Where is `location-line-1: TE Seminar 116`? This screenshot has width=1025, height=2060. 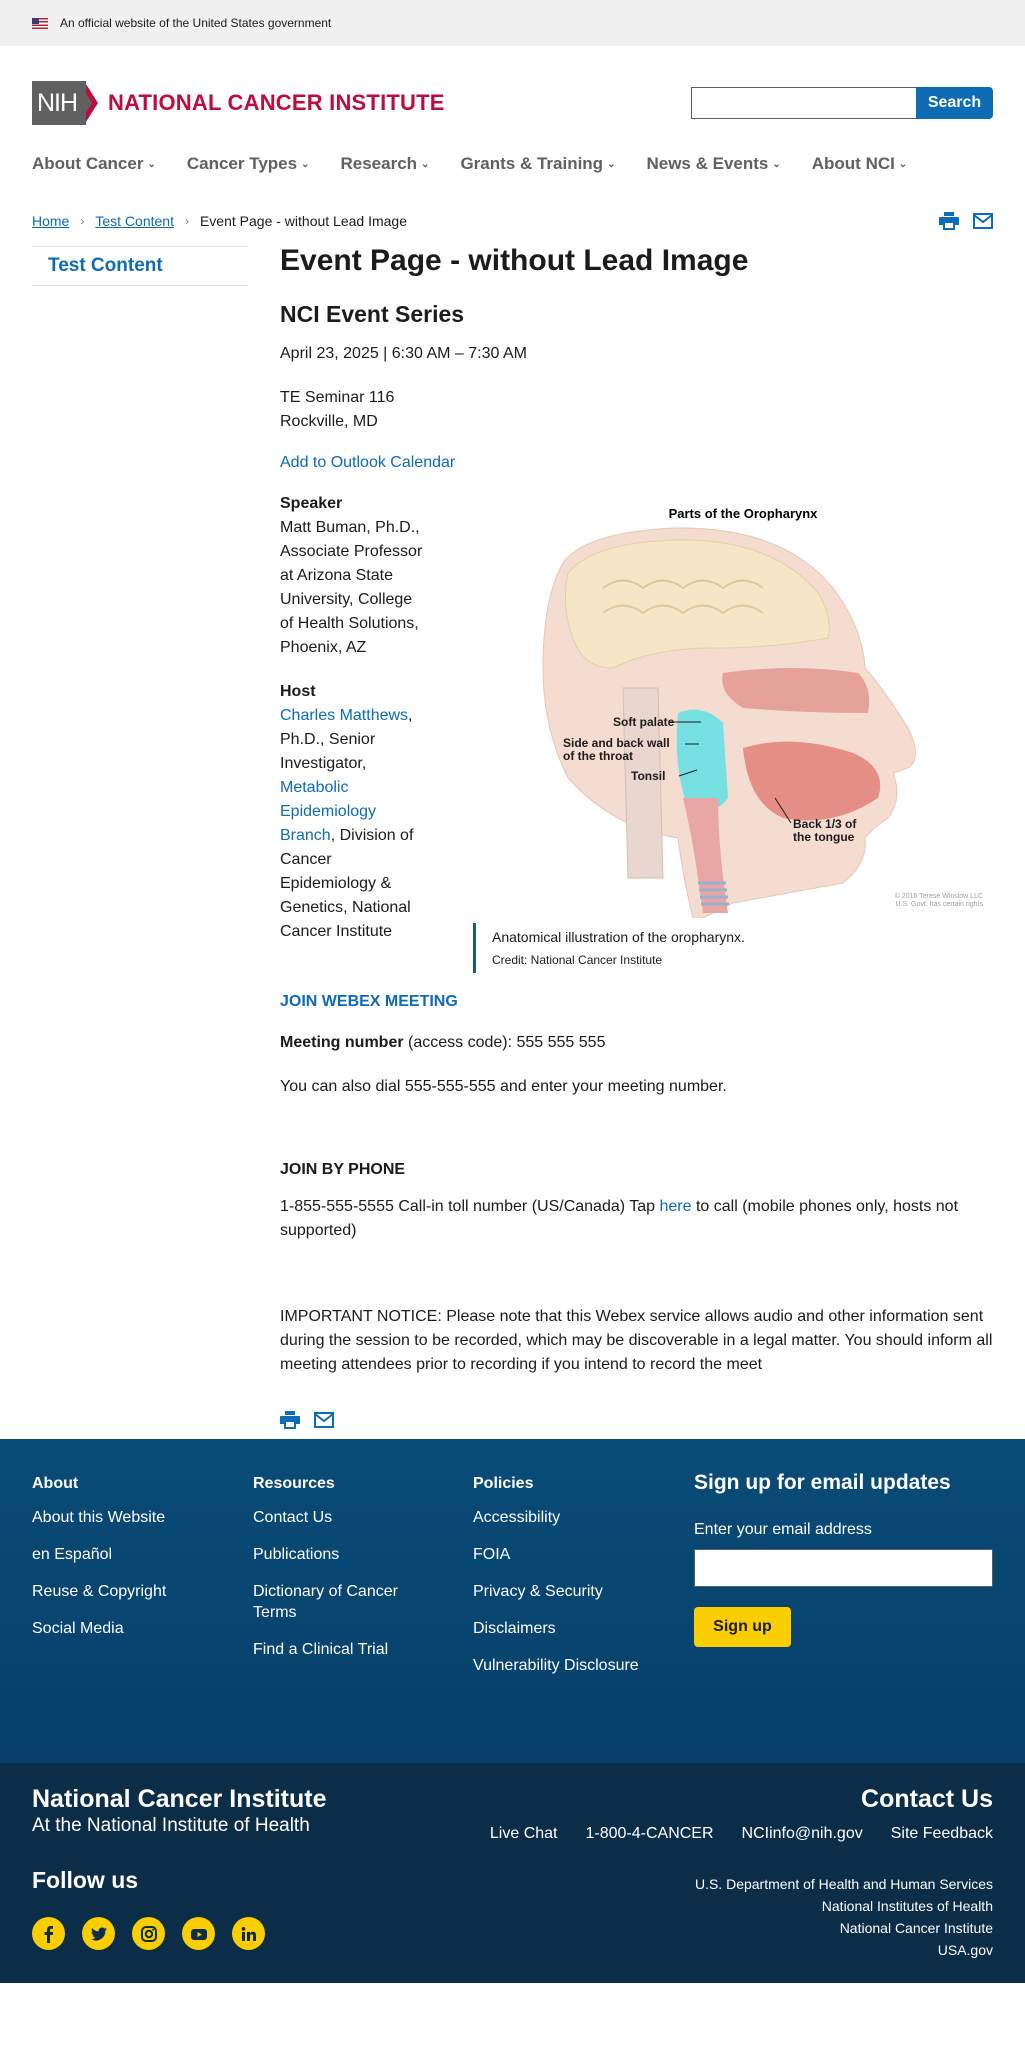
location-line-1: TE Seminar 116 is located at coordinates (337, 397).